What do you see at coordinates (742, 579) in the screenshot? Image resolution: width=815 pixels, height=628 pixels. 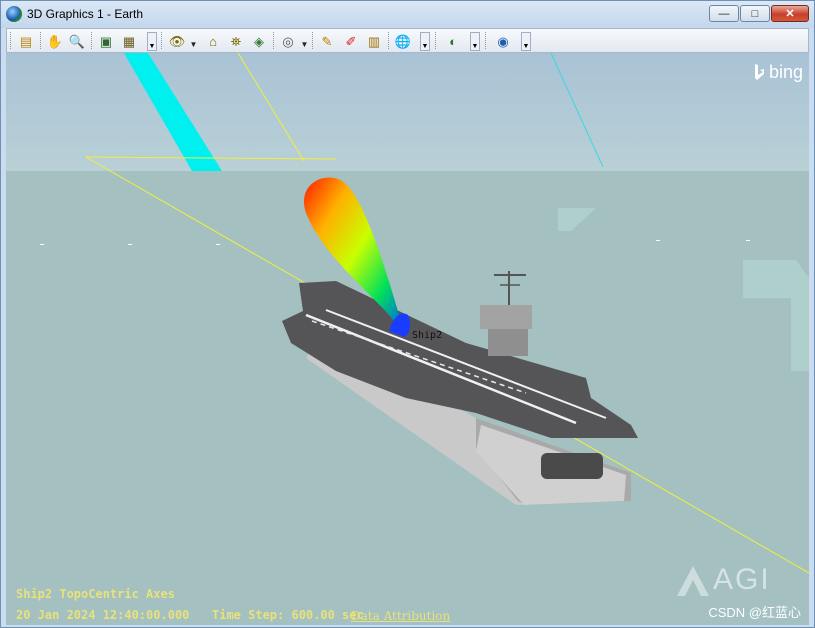 I see `agi-logo-text: AGI` at bounding box center [742, 579].